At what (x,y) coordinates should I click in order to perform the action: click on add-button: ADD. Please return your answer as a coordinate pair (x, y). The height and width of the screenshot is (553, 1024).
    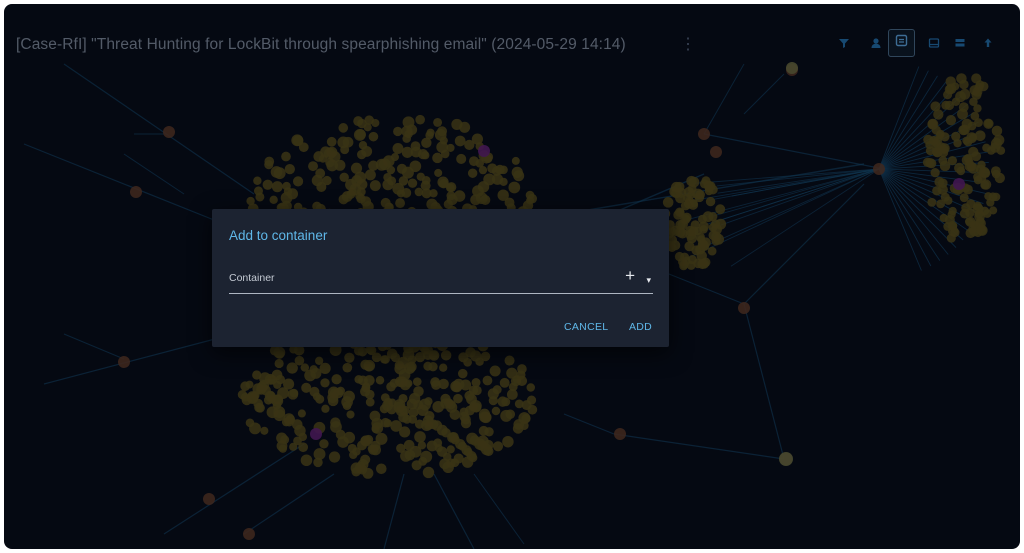
    Looking at the image, I should click on (640, 327).